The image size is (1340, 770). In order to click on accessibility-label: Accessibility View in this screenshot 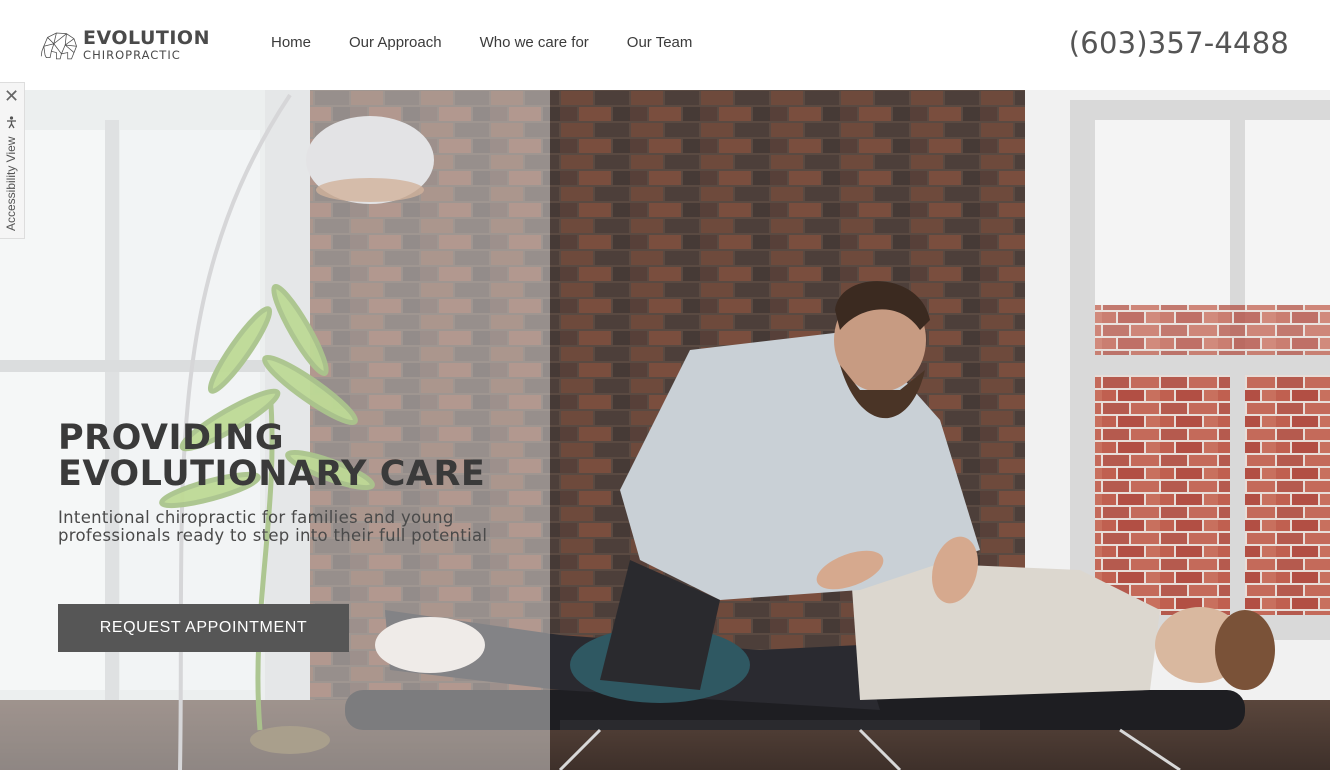, I will do `click(11, 183)`.